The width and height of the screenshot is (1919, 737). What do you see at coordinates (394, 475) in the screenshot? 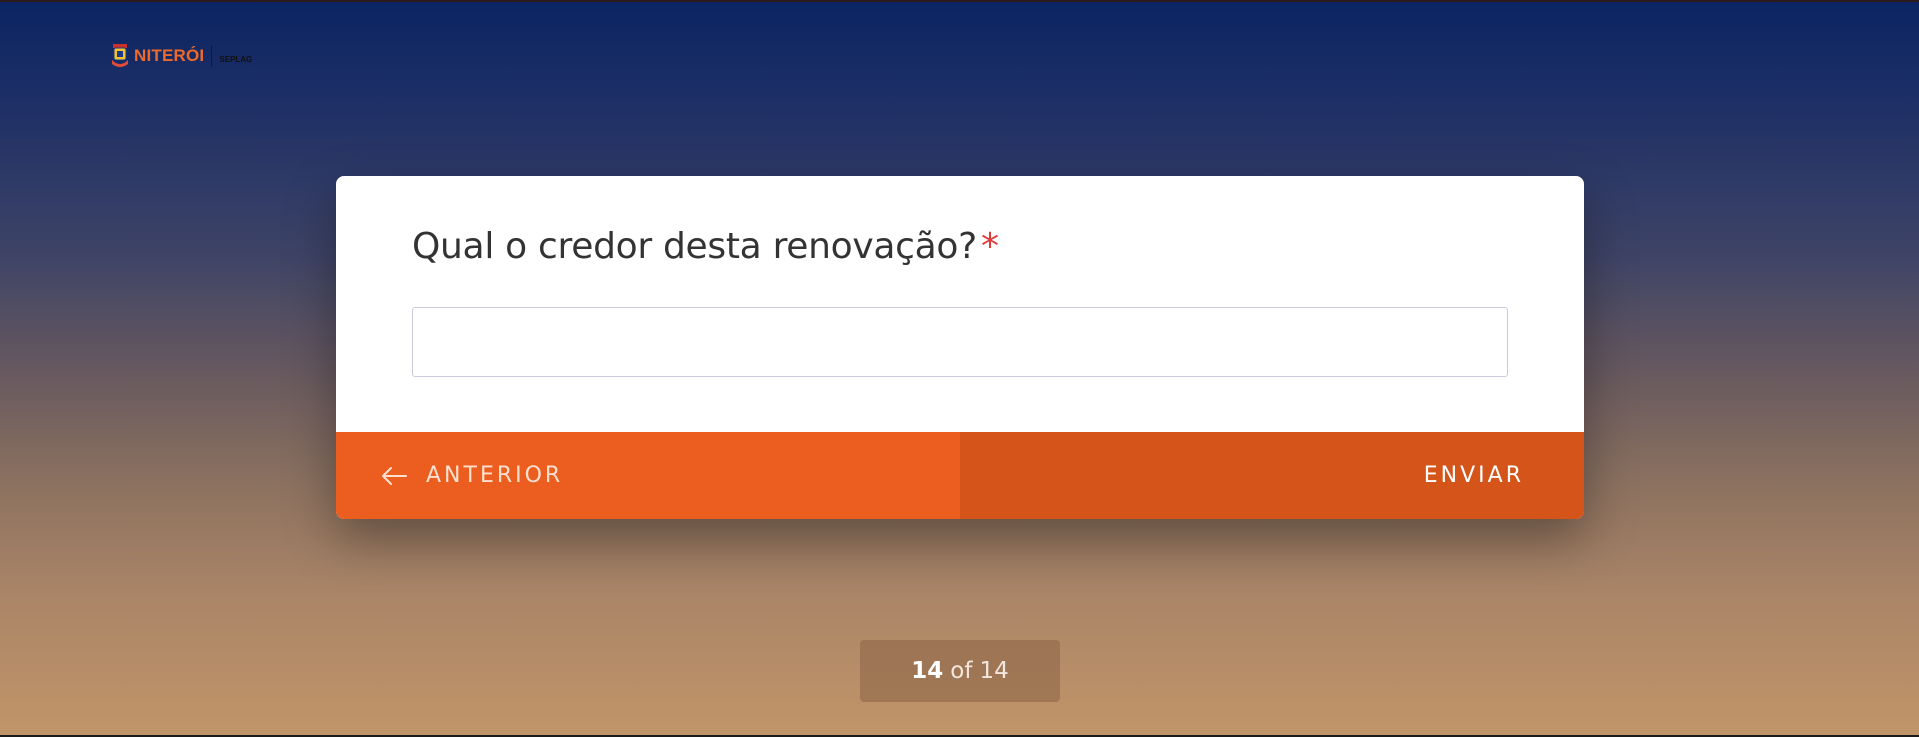
I see `arrow-left-icon` at bounding box center [394, 475].